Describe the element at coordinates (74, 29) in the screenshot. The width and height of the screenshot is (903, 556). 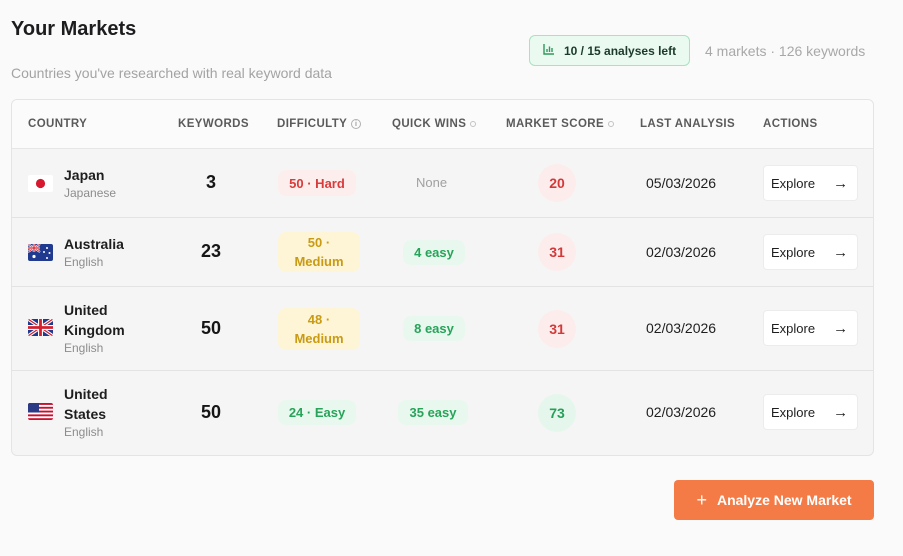
I see `page-title: Your Markets` at that location.